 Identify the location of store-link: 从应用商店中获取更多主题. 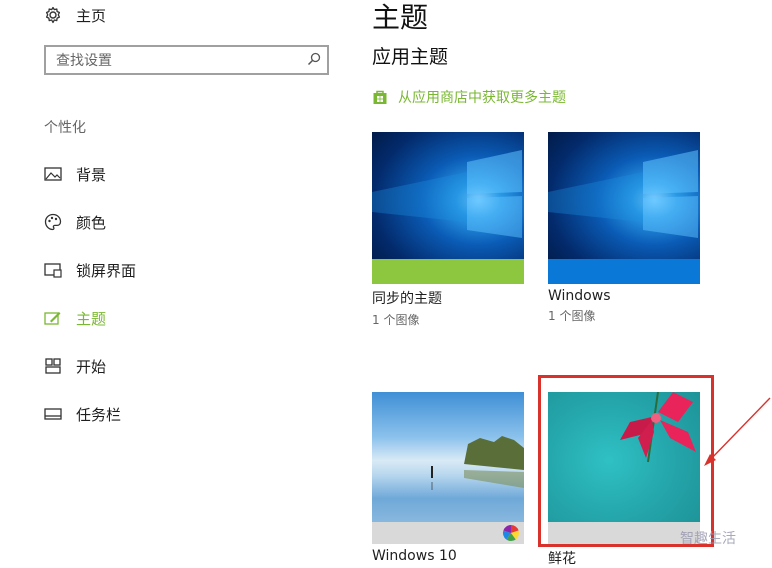
(469, 97).